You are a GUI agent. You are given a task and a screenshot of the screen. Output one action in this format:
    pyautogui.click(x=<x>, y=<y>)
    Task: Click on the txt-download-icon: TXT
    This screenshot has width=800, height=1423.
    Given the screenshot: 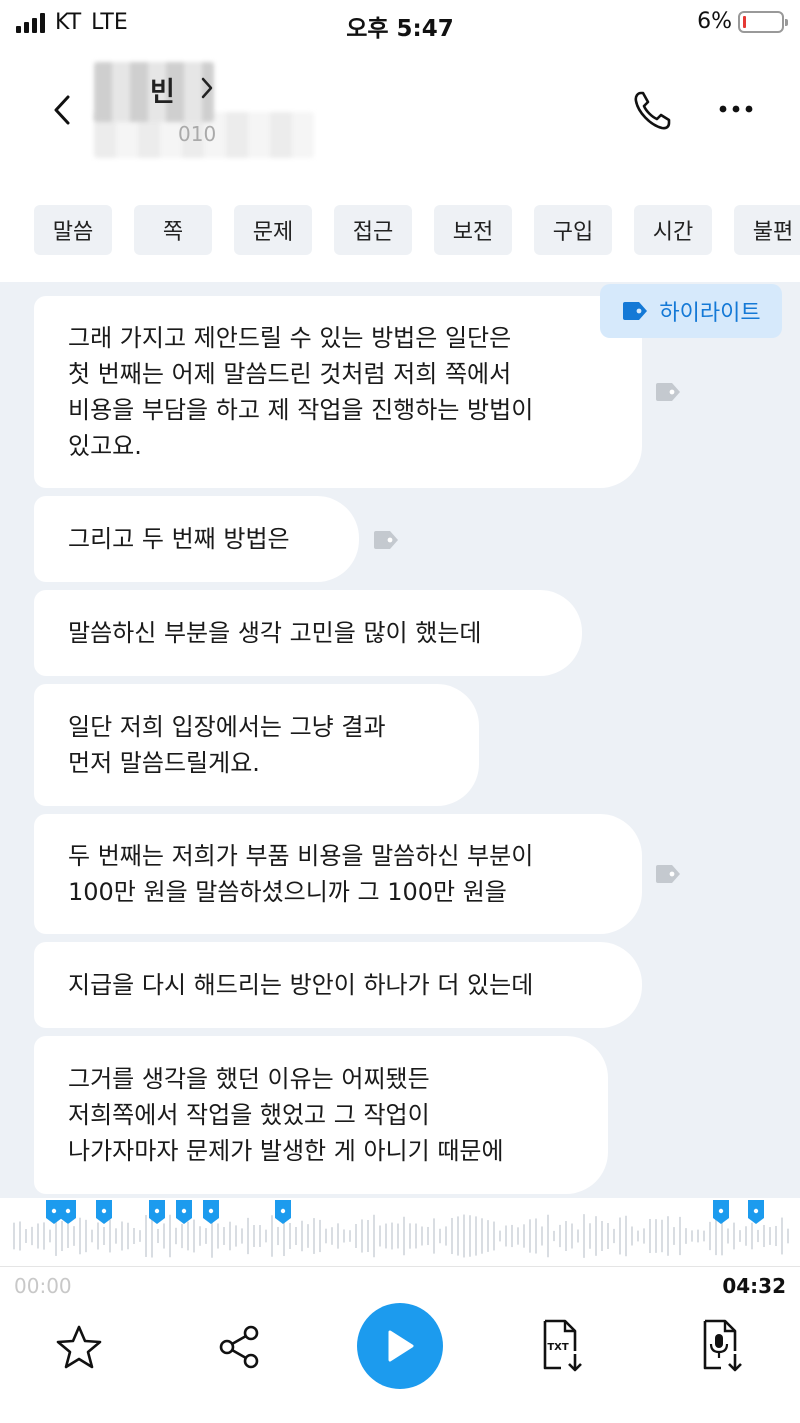 What is the action you would take?
    pyautogui.click(x=562, y=1345)
    